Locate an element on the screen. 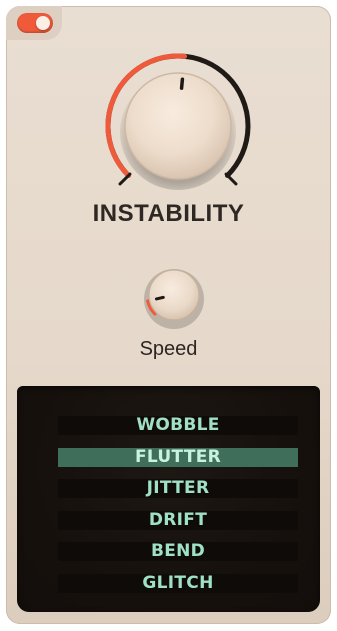 This screenshot has width=337, height=631. power-toggle-thumb is located at coordinates (43, 23).